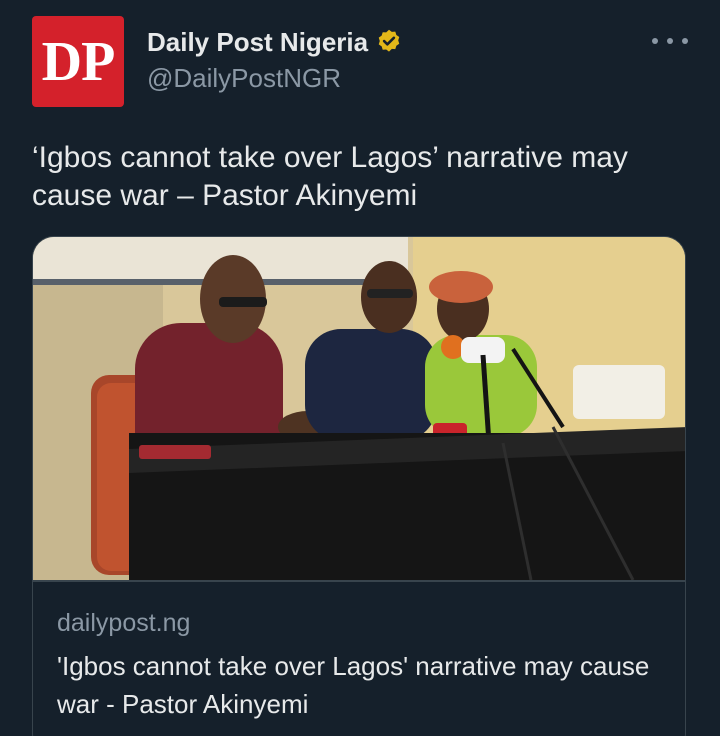 The height and width of the screenshot is (736, 720). I want to click on verified-badge-icon, so click(389, 42).